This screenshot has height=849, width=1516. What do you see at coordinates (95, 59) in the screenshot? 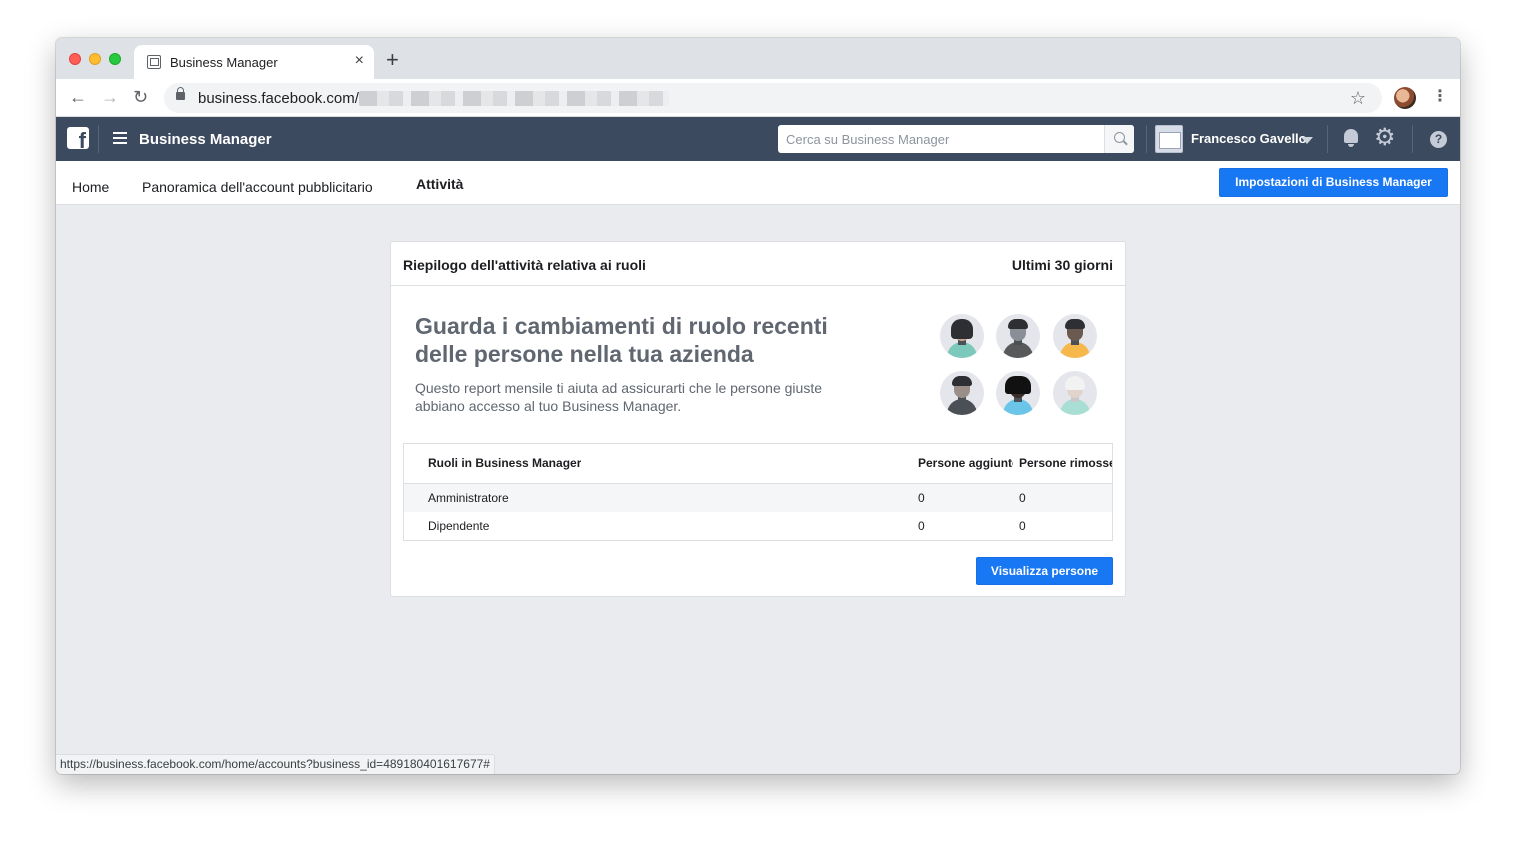
I see `minimize-window-button` at bounding box center [95, 59].